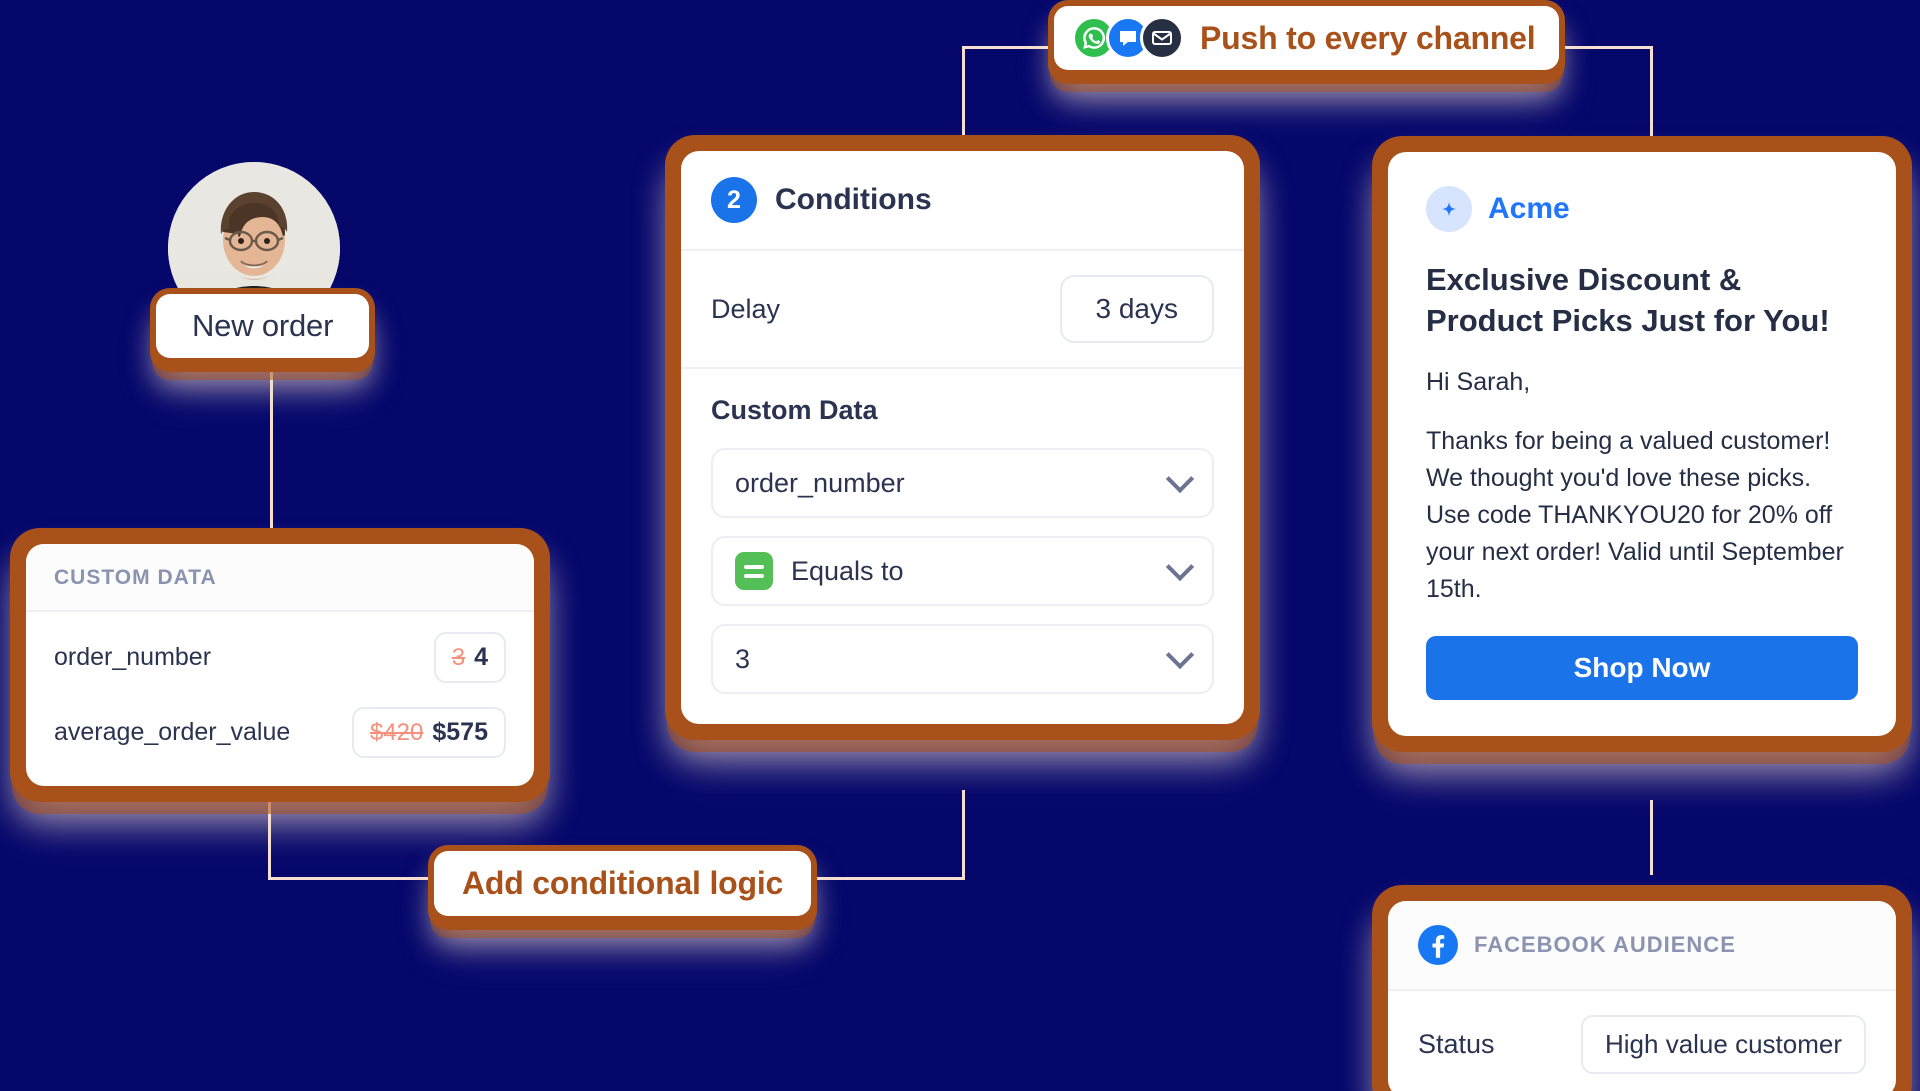 The image size is (1920, 1091). I want to click on operator-select-value: Equals to, so click(847, 570).